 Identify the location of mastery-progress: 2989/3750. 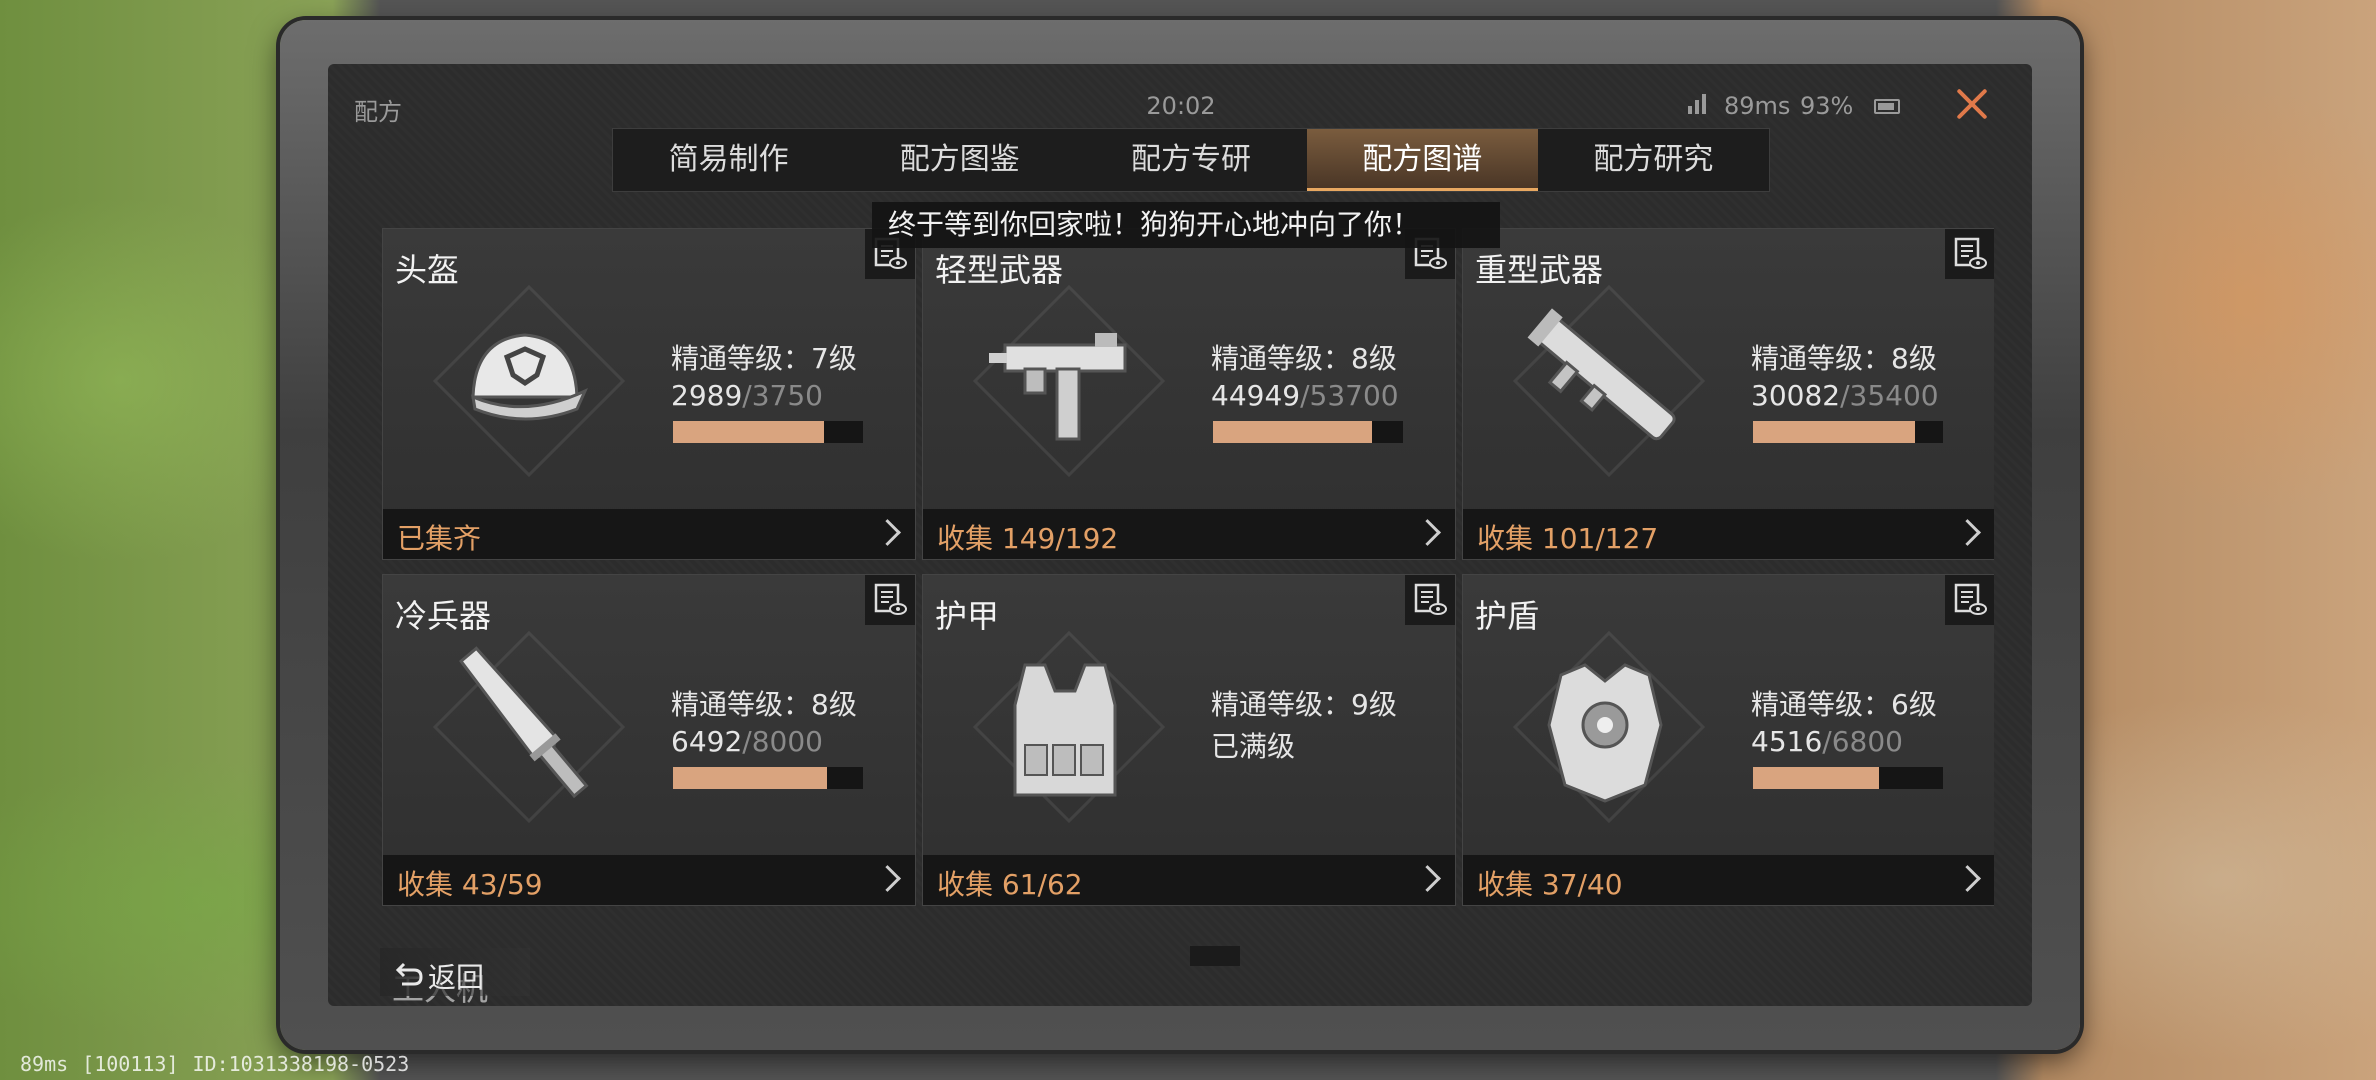
(747, 395).